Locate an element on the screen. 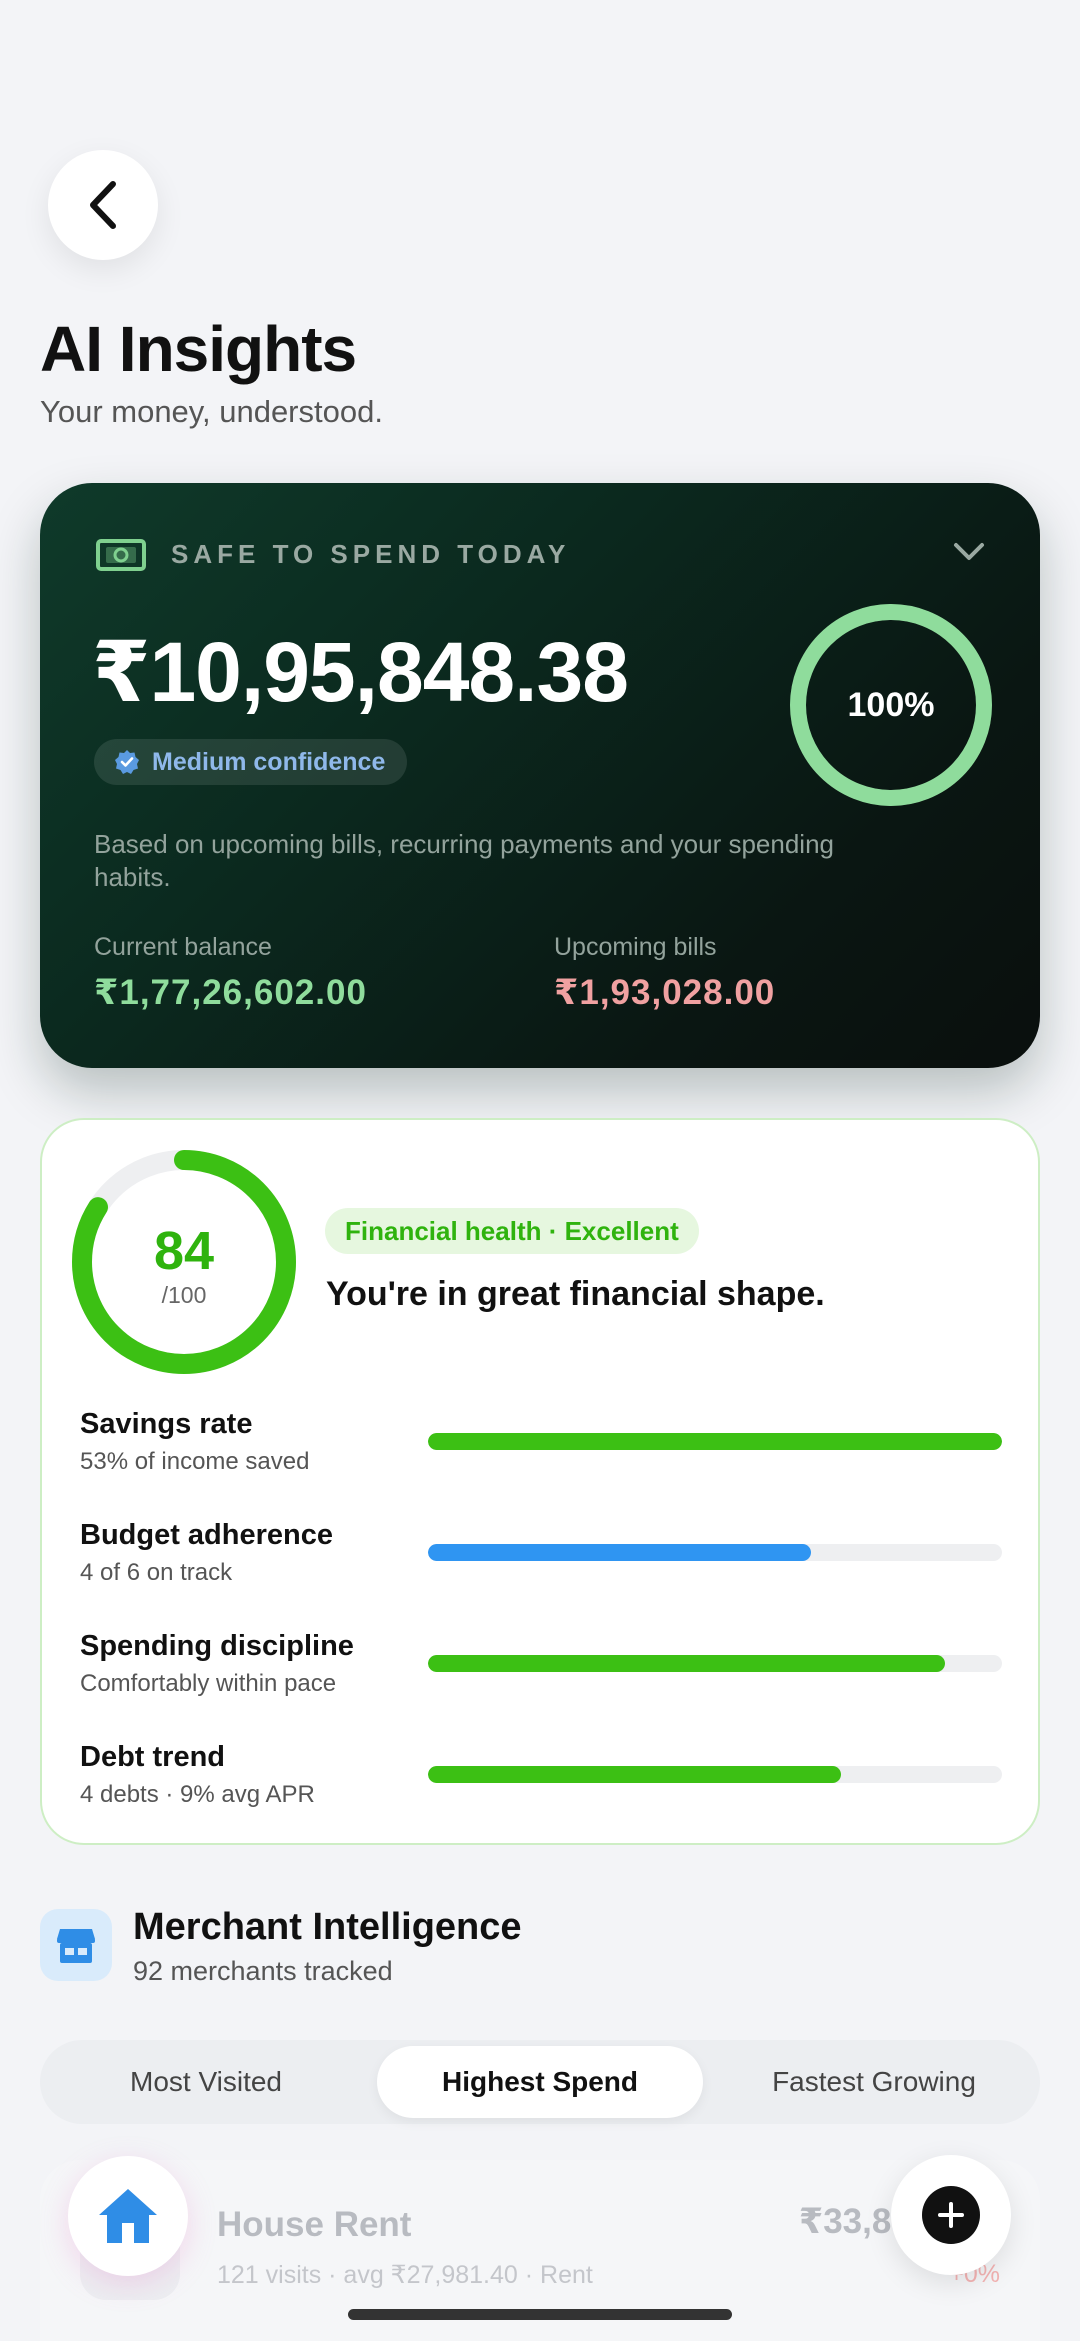  page-title: AI Insights is located at coordinates (198, 349).